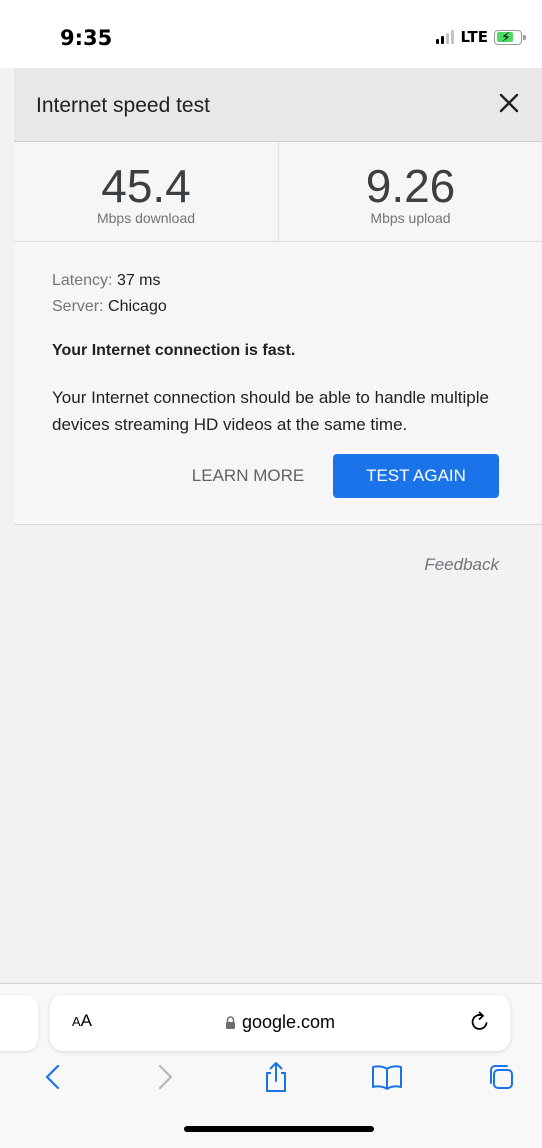 The image size is (542, 1148). I want to click on tabs-button, so click(501, 1077).